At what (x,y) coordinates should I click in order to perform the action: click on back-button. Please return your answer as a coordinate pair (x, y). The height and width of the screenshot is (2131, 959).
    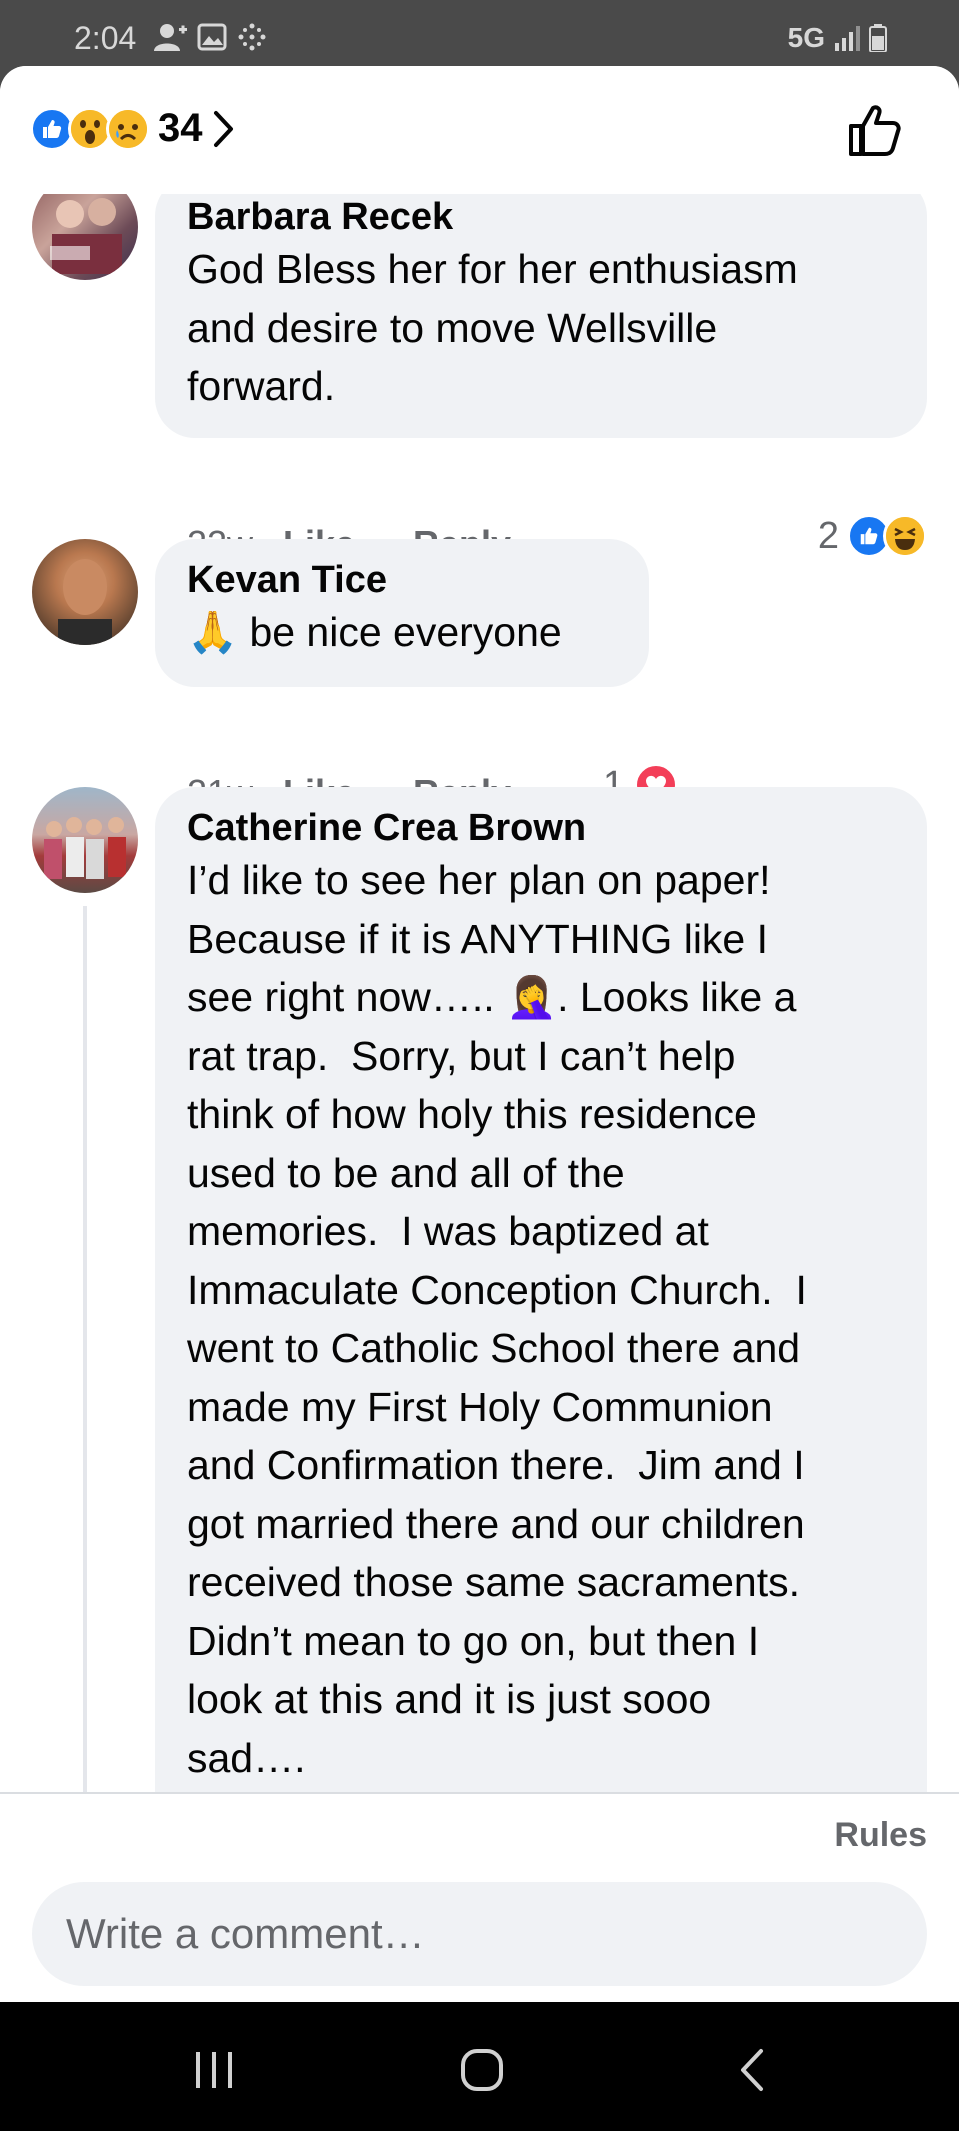
    Looking at the image, I should click on (752, 2070).